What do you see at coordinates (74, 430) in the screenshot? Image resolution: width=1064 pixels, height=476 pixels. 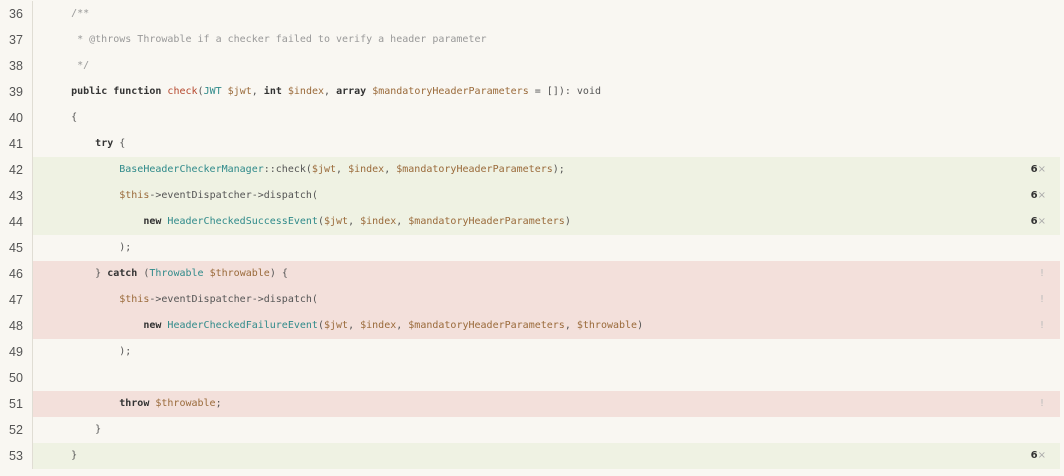 I see `source-code: }` at bounding box center [74, 430].